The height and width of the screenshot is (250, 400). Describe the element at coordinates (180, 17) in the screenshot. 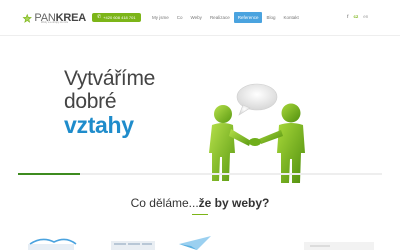

I see `nav-item-co: Co` at that location.